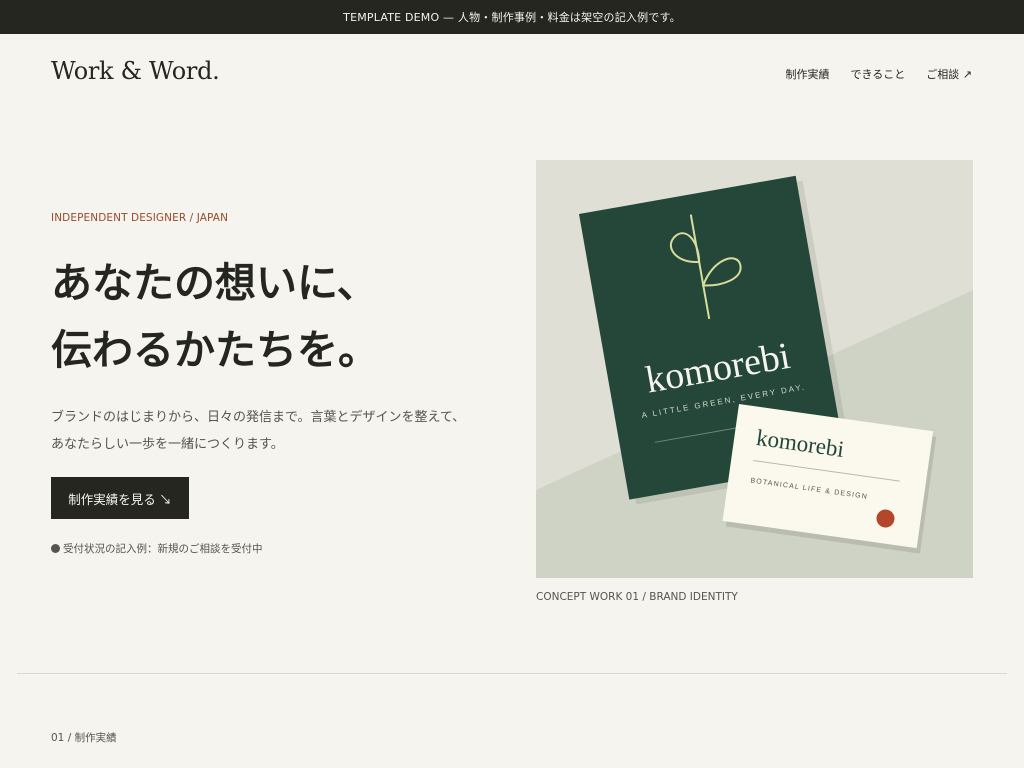 The image size is (1024, 768). Describe the element at coordinates (84, 738) in the screenshot. I see `works-section-label: 01 / 制作実績` at that location.